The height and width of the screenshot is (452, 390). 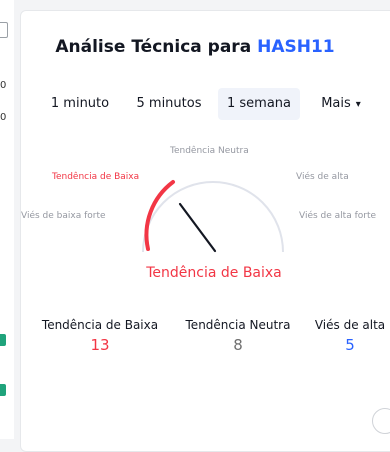 What do you see at coordinates (197, 227) in the screenshot?
I see `gauge-needle` at bounding box center [197, 227].